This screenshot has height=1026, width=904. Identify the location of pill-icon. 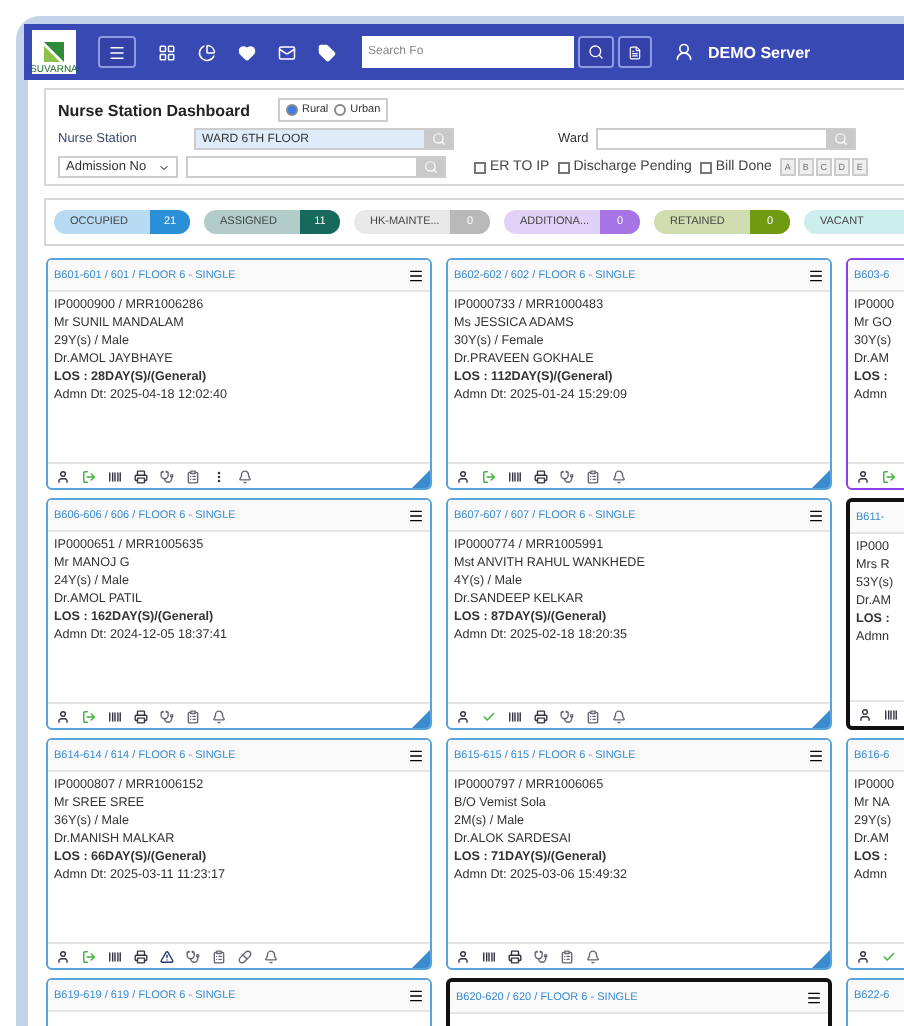
(245, 956).